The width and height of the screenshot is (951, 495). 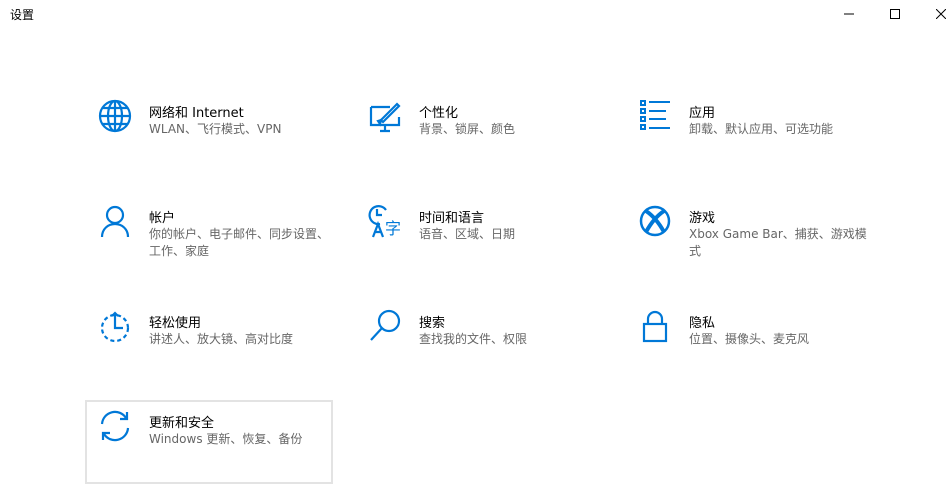 What do you see at coordinates (221, 339) in the screenshot?
I see `tile-description: 讲述人、放大镜、高对比度` at bounding box center [221, 339].